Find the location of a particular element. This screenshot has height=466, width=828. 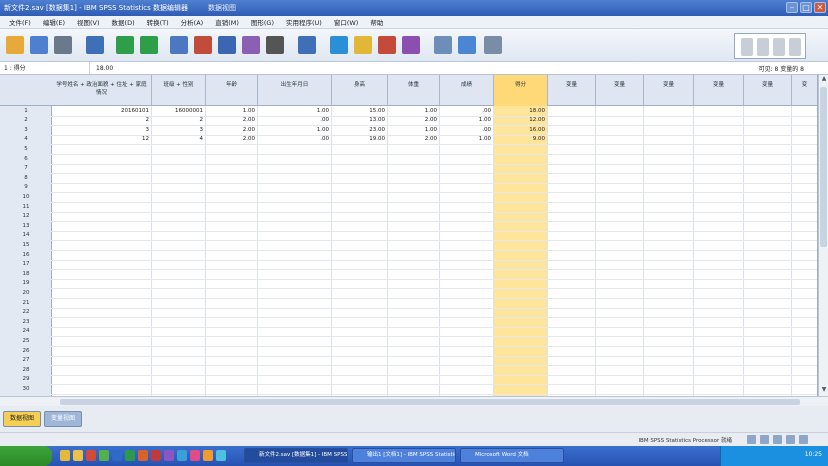

minimize-button: – is located at coordinates (792, 7).